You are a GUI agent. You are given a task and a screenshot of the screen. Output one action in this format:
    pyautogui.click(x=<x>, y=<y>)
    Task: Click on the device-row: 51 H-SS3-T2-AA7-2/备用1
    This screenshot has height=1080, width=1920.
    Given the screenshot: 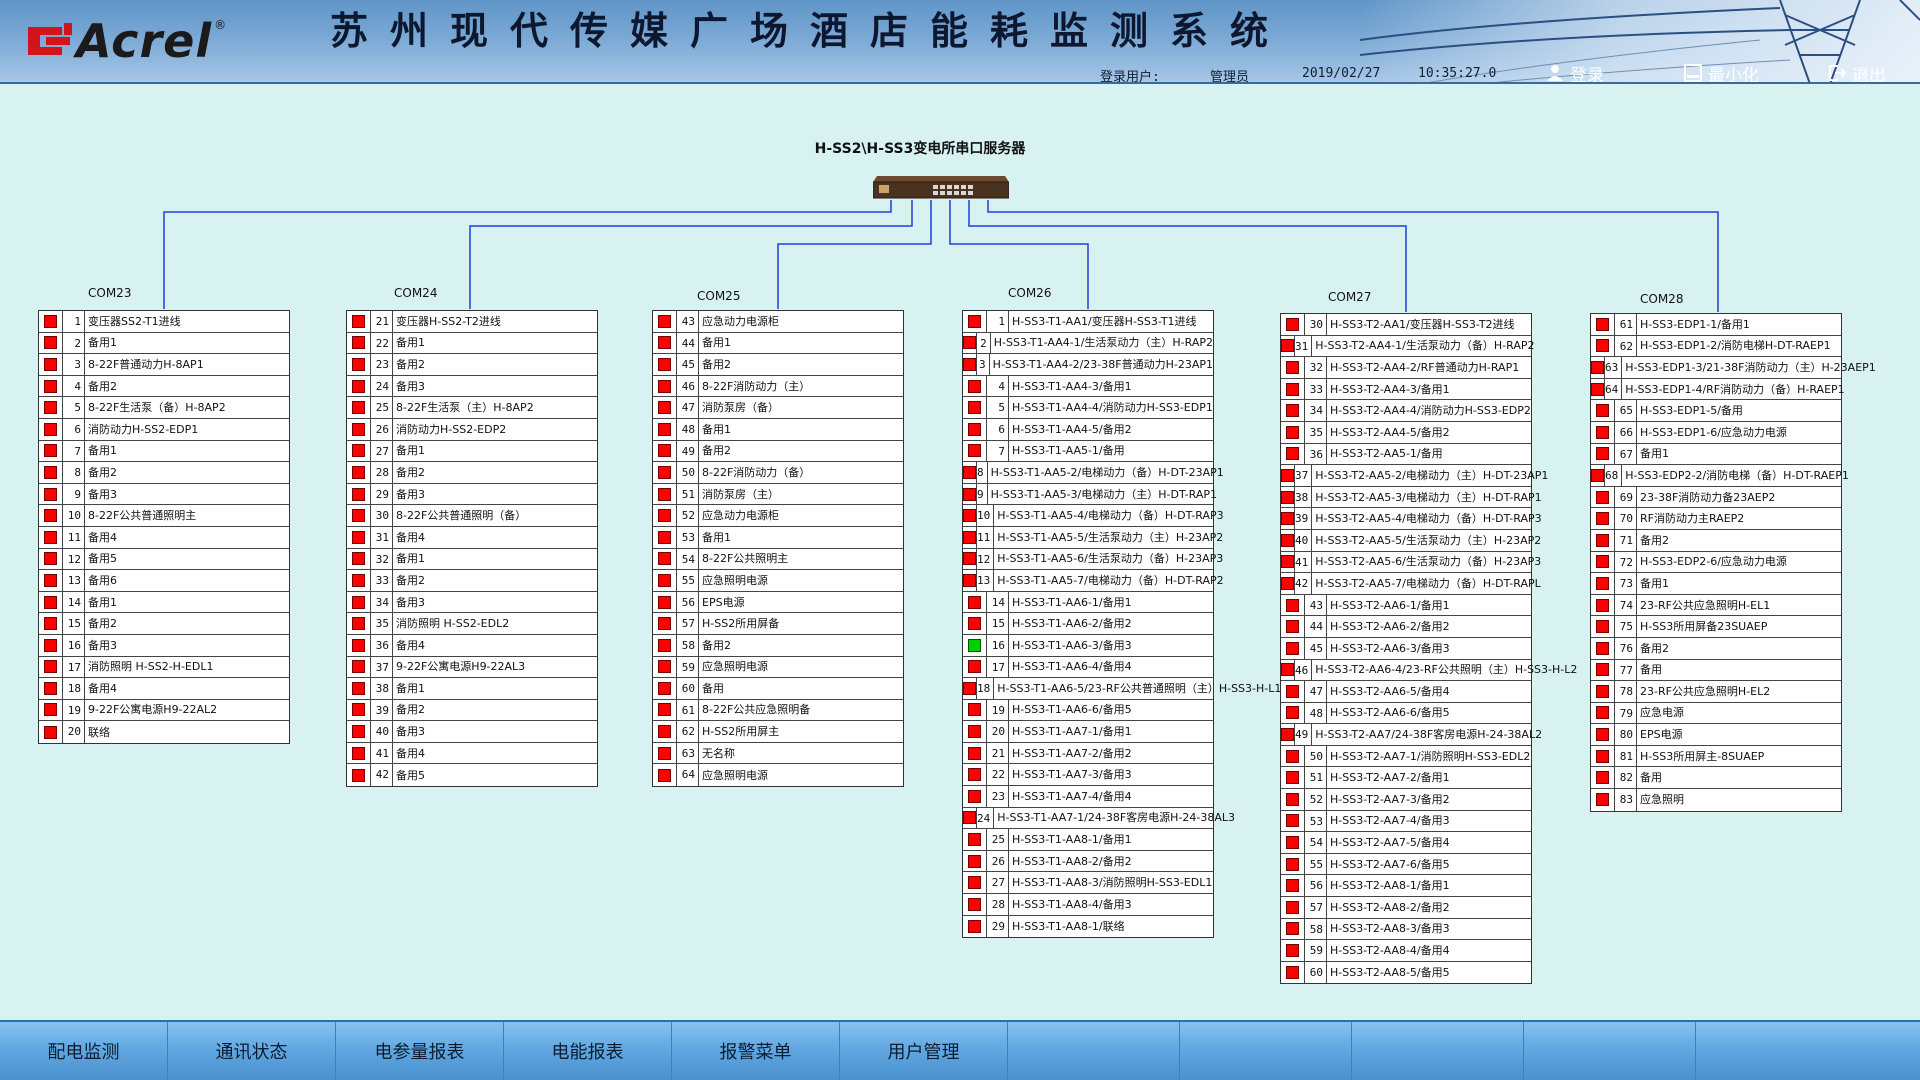 What is the action you would take?
    pyautogui.click(x=1406, y=778)
    